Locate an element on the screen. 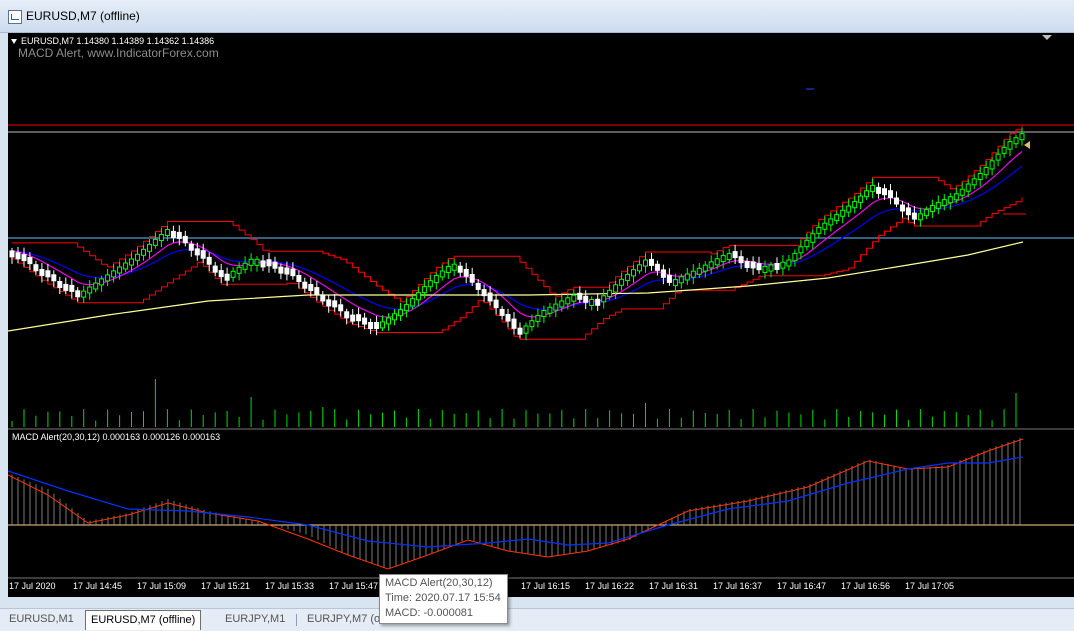 The image size is (1074, 631). tab-eurjpy-m7-offline: EURJPY,M7 (o is located at coordinates (343, 619).